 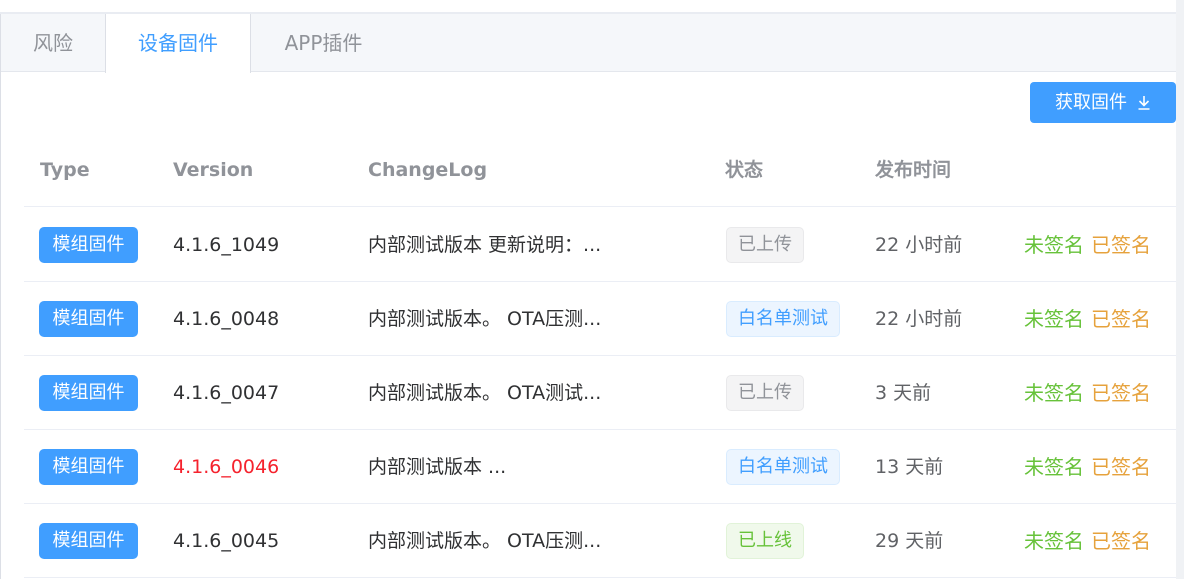 What do you see at coordinates (600, 170) in the screenshot?
I see `table-header: Type Version ChangeLog 状态 发布时间` at bounding box center [600, 170].